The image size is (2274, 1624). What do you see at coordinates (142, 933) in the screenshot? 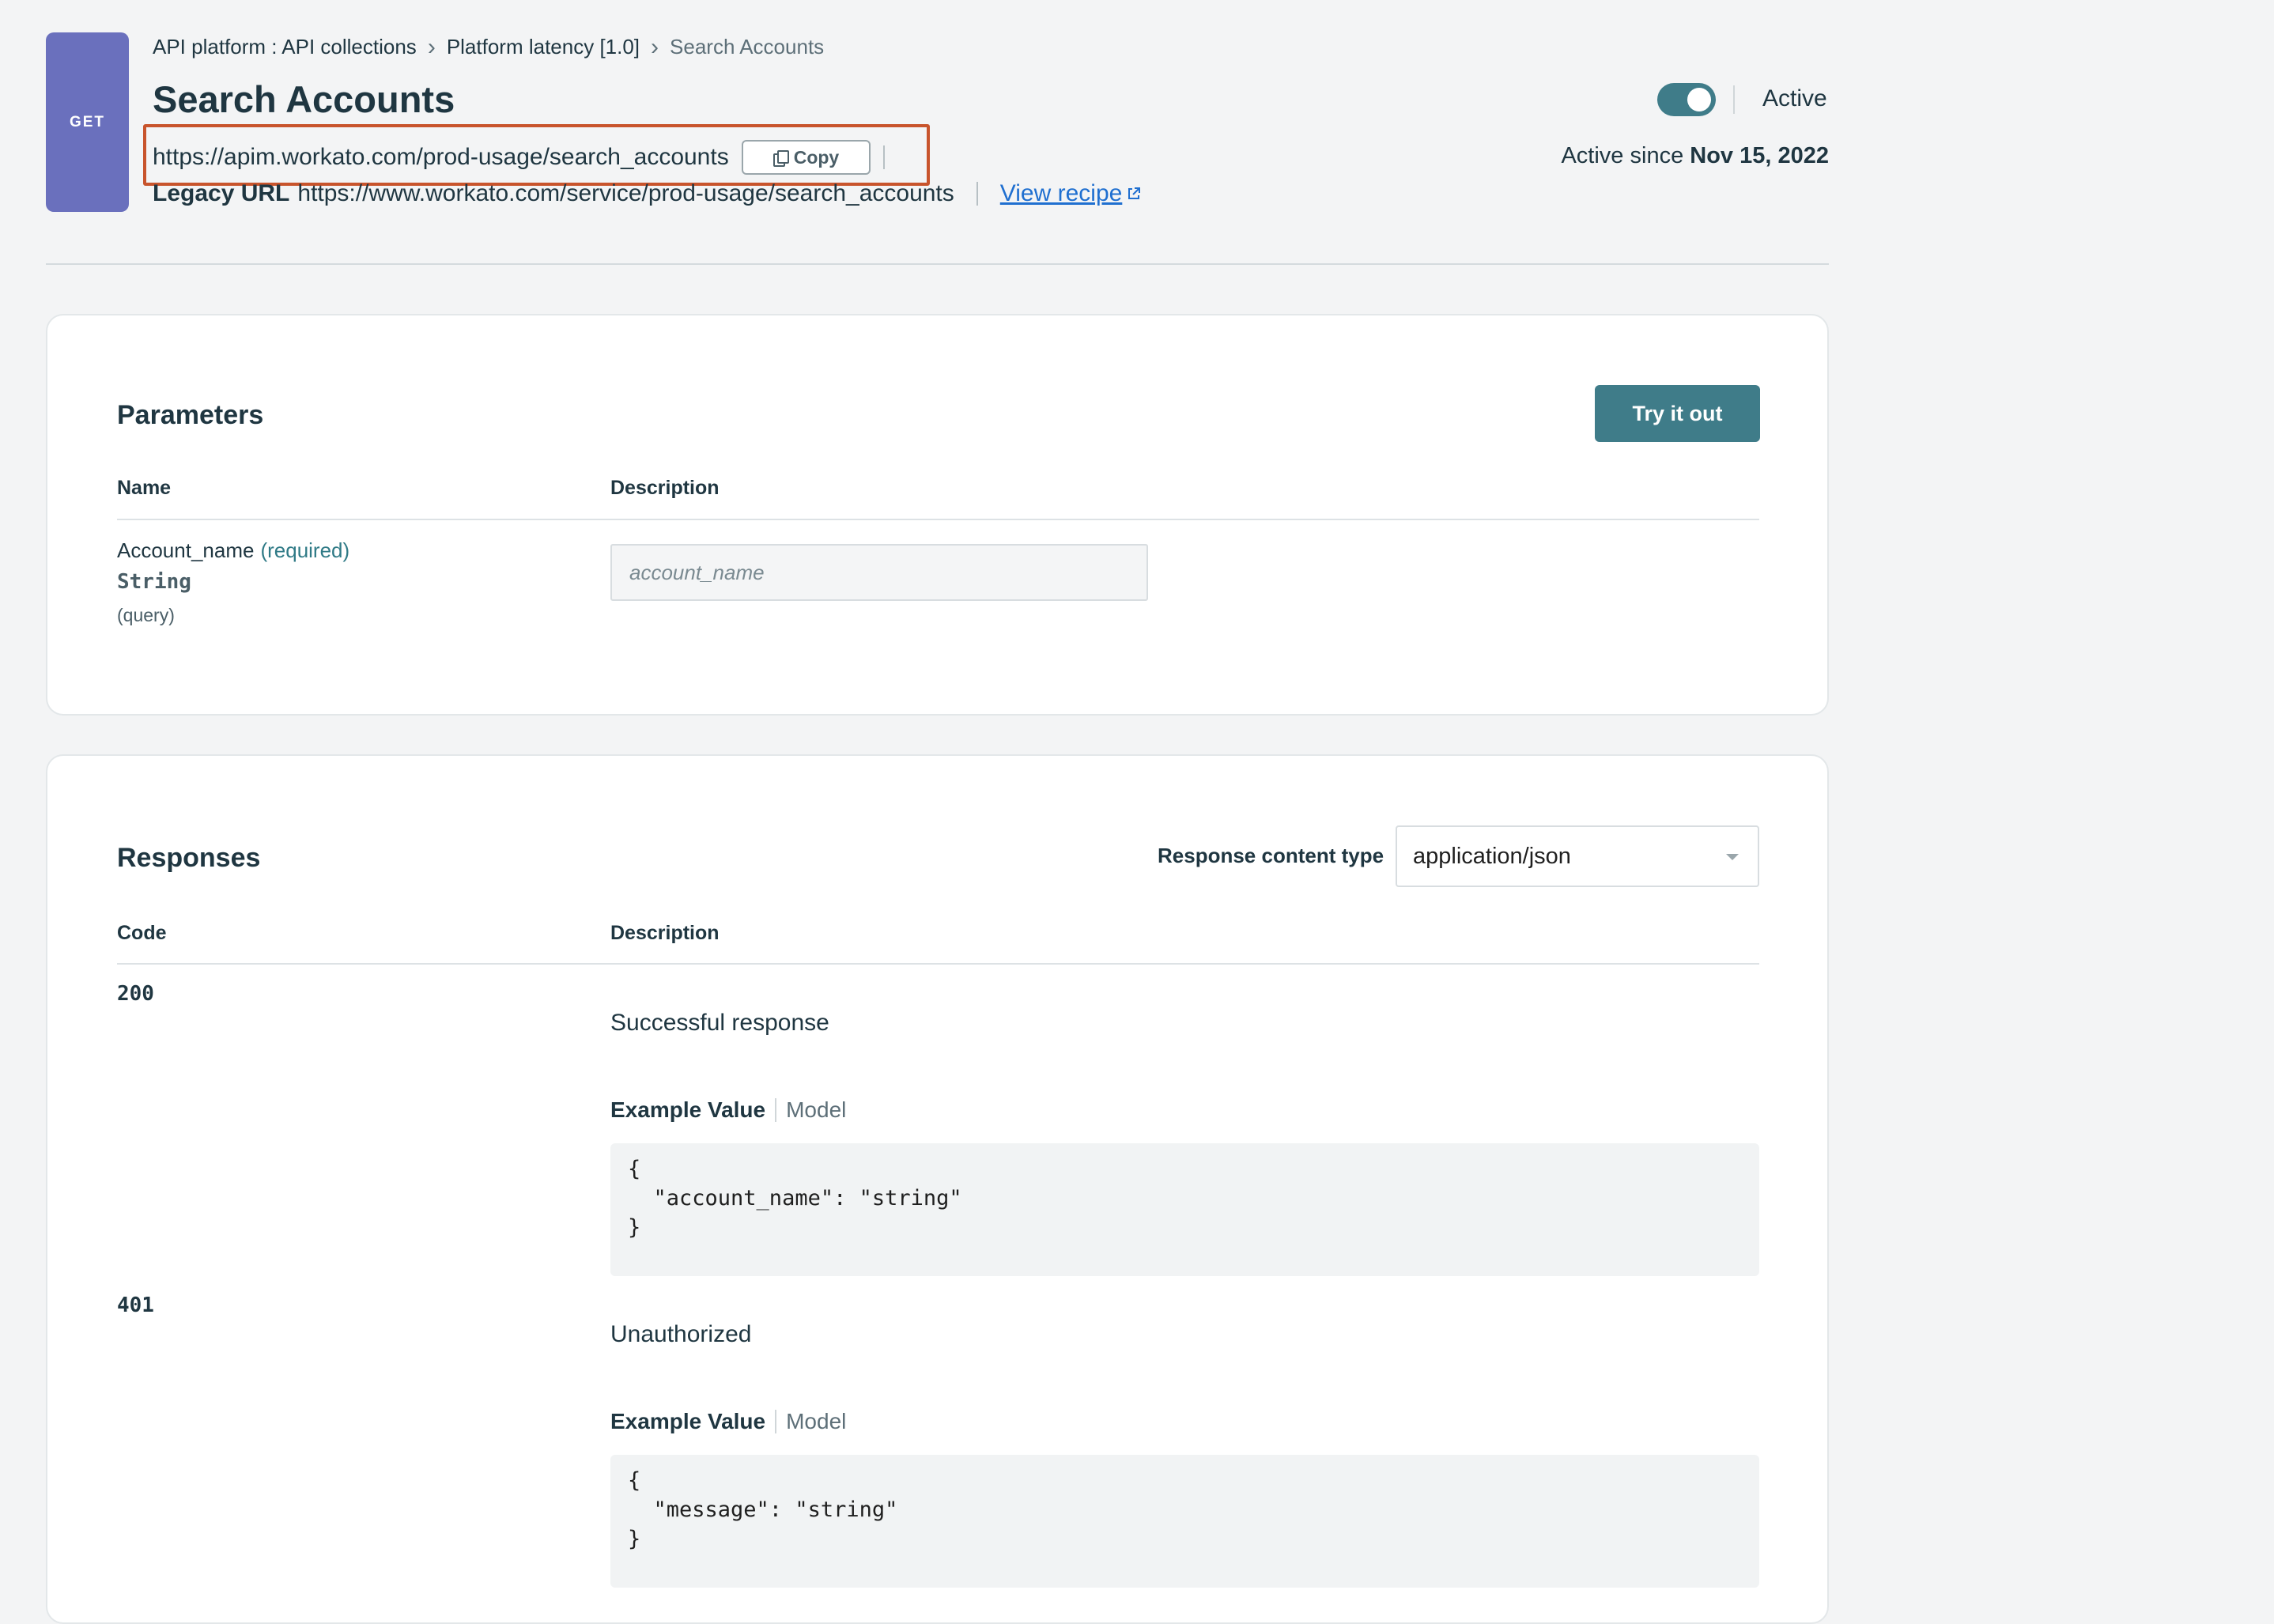
I see `column-header-code: Code` at bounding box center [142, 933].